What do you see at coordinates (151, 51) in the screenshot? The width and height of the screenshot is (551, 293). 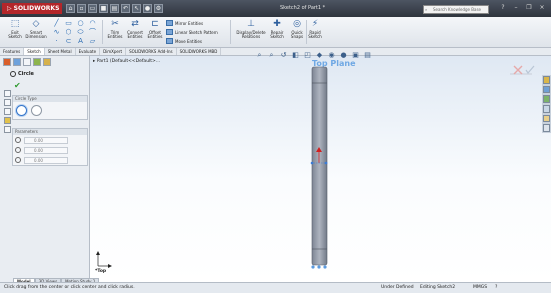 I see `tab-solidworks-add-ins: SOLIDWORKS Add-Ins` at bounding box center [151, 51].